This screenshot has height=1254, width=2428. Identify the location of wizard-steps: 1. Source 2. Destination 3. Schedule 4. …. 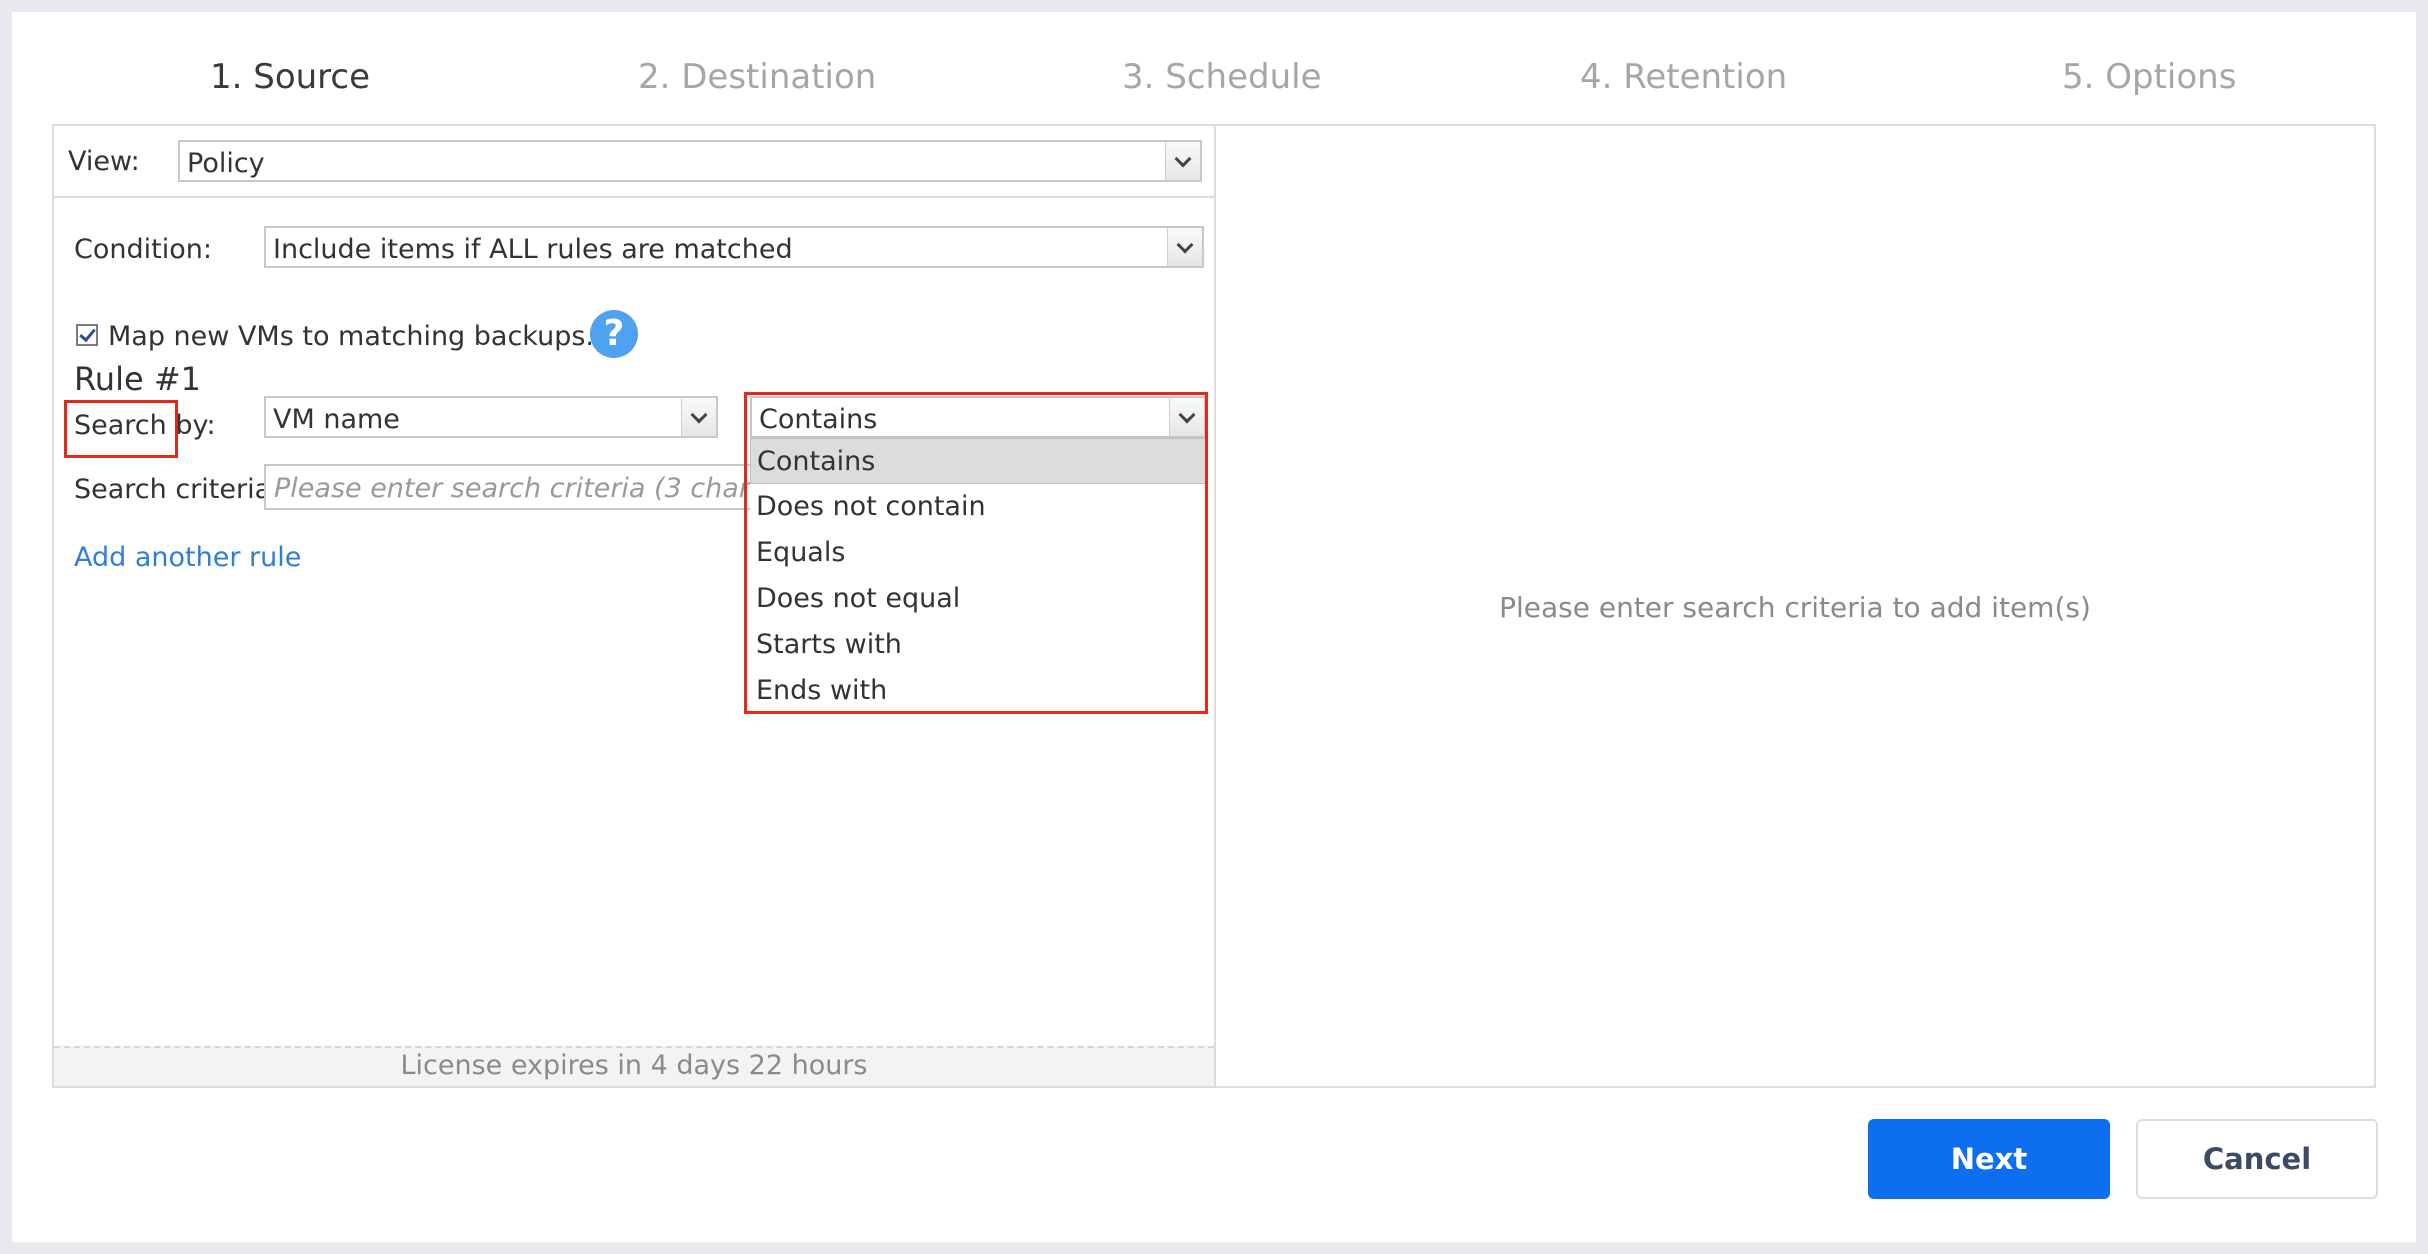
(1214, 67).